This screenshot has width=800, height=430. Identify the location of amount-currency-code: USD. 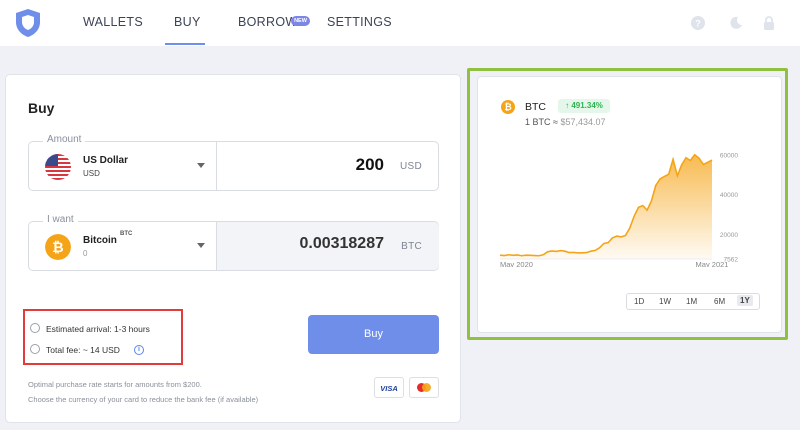
(91, 173).